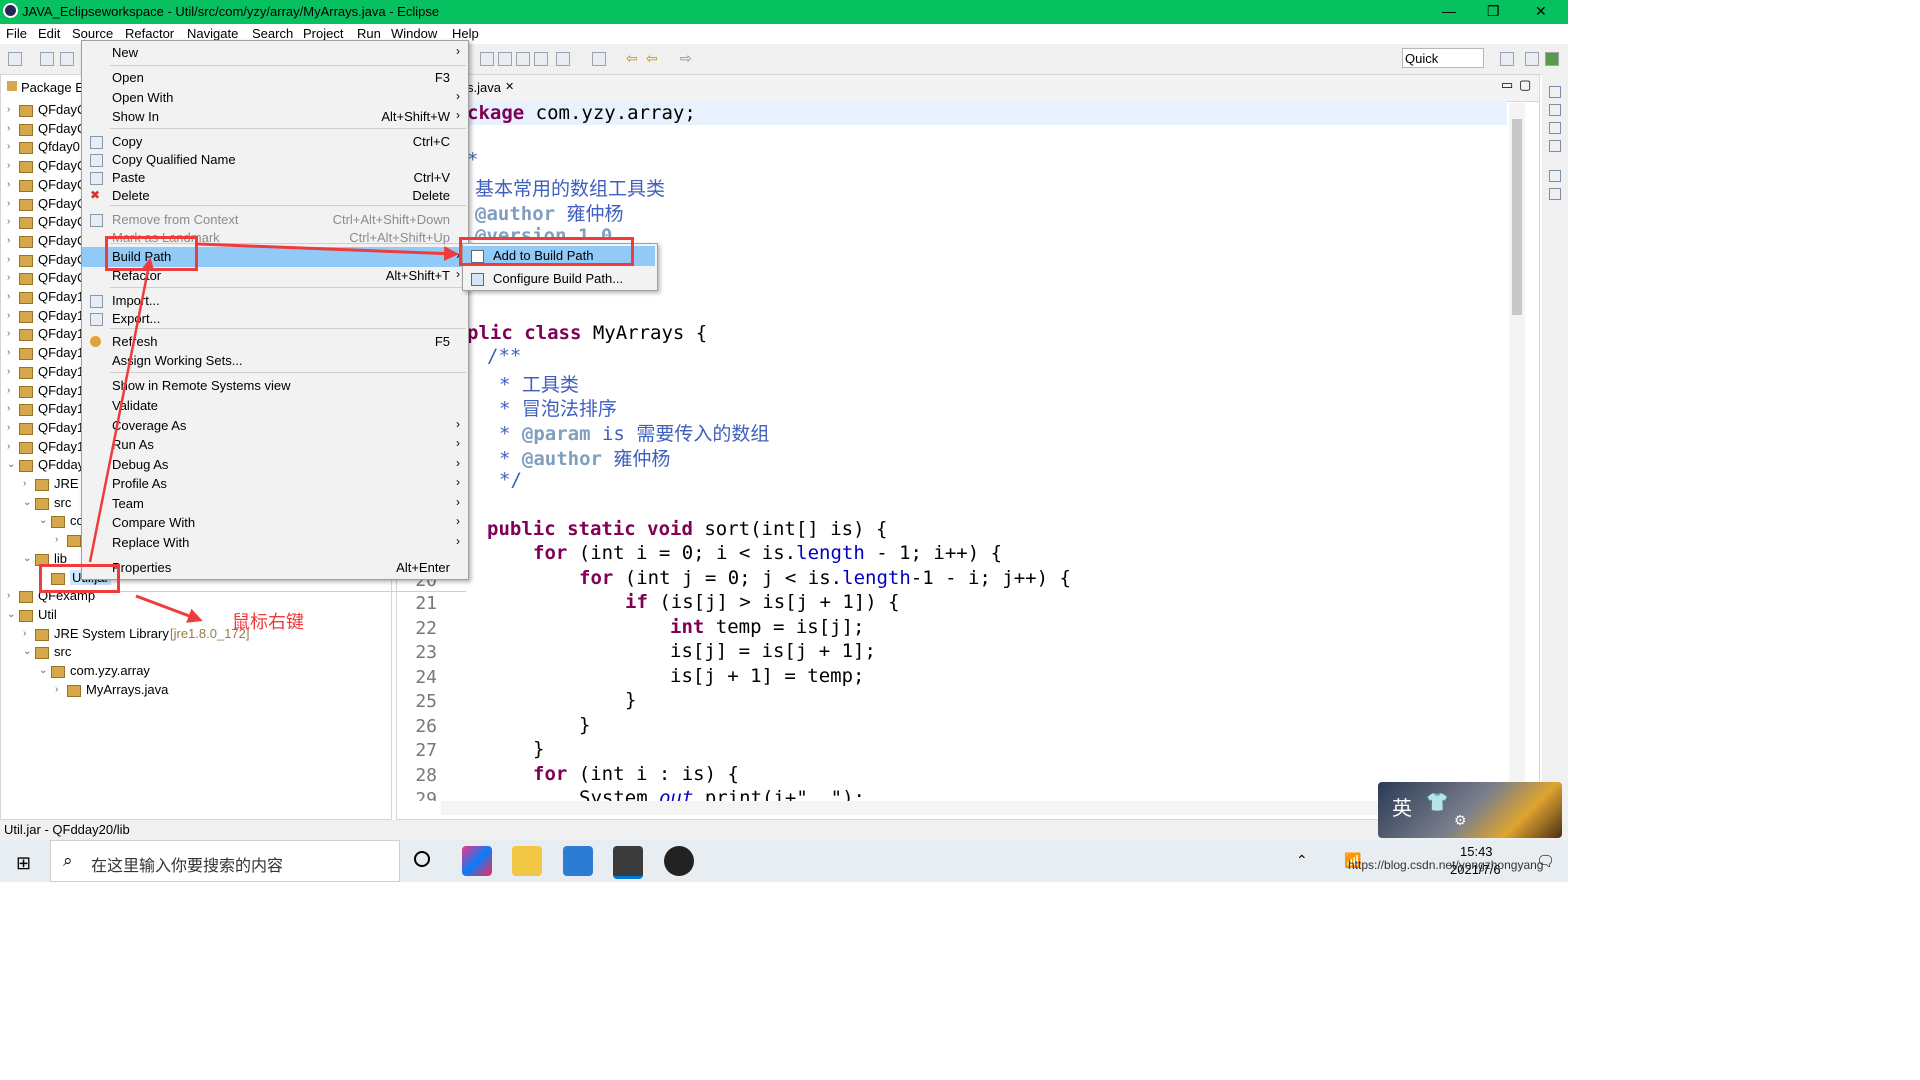  What do you see at coordinates (1302, 860) in the screenshot?
I see `tray-chevron-icon: ⌃` at bounding box center [1302, 860].